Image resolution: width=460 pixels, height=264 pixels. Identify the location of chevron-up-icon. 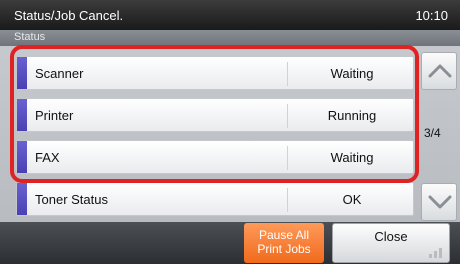
(440, 71).